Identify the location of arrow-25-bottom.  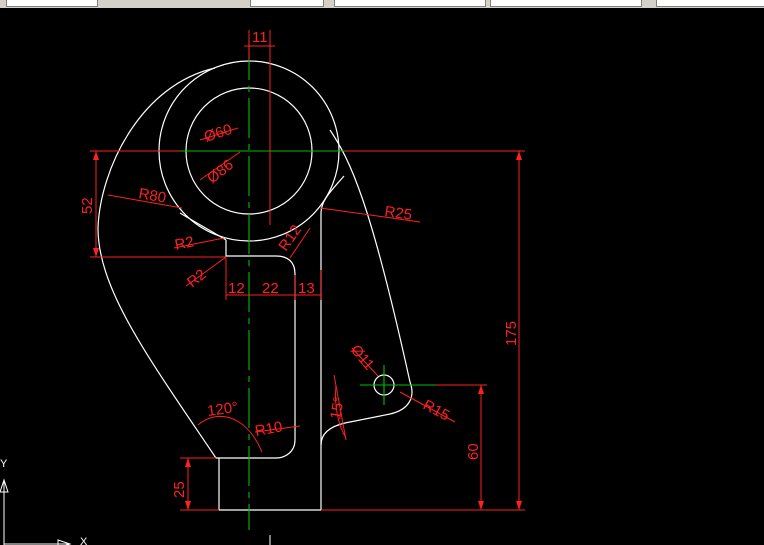
(188, 505).